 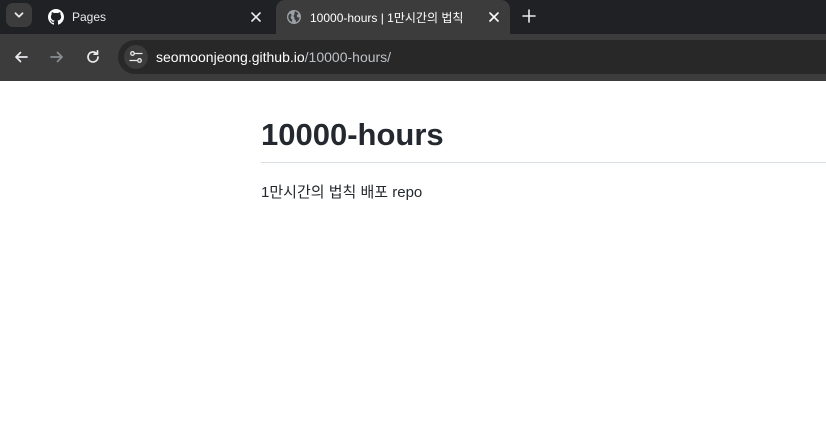 I want to click on page-description: 1만시간의 법칙 배포 repo, so click(x=342, y=192).